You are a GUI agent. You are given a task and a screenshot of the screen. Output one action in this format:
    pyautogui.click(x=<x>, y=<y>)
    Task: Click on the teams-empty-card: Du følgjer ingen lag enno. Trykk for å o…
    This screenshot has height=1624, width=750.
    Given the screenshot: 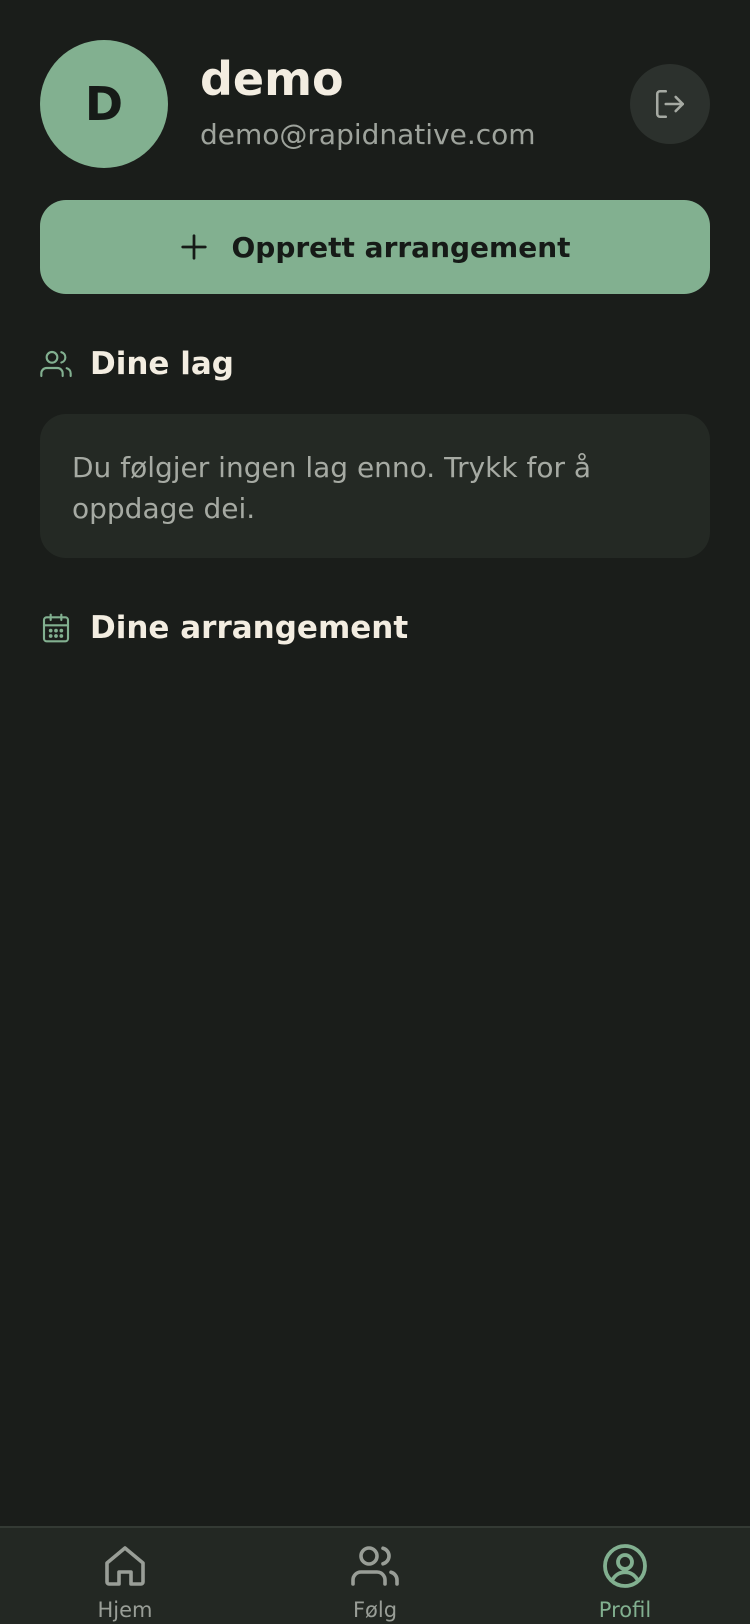 What is the action you would take?
    pyautogui.click(x=375, y=486)
    